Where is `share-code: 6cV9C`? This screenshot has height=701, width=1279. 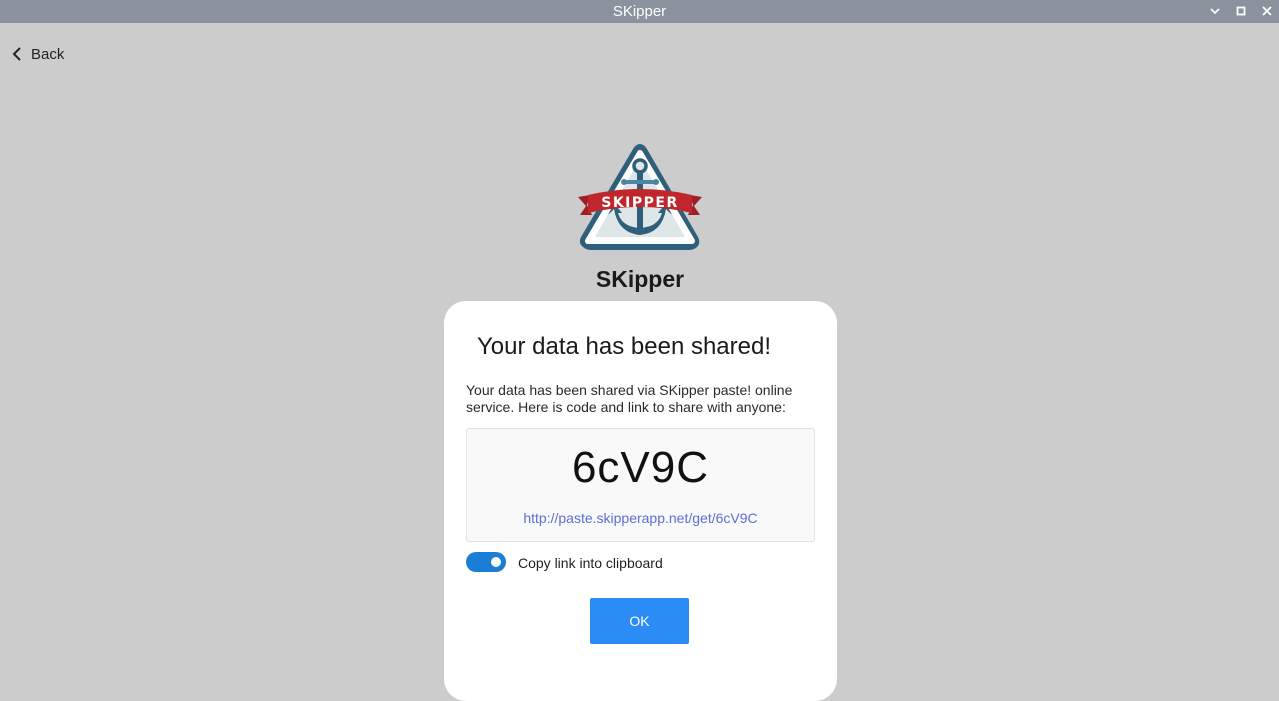 share-code: 6cV9C is located at coordinates (640, 467).